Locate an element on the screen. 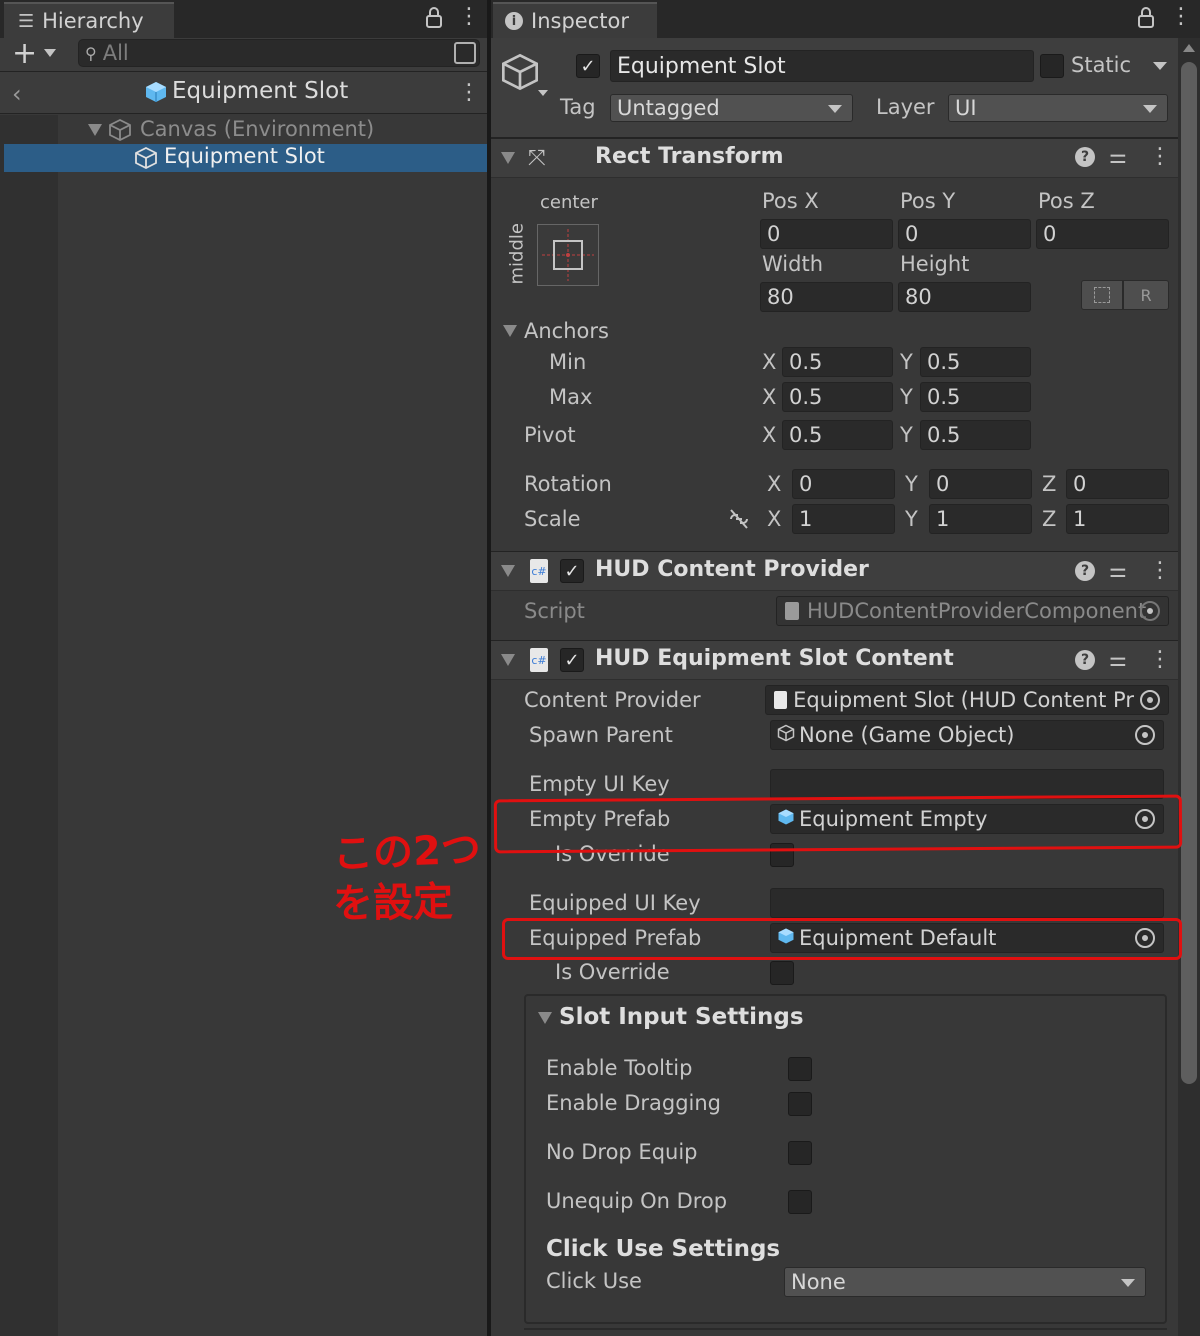  pos-z-input: 0 is located at coordinates (1102, 234).